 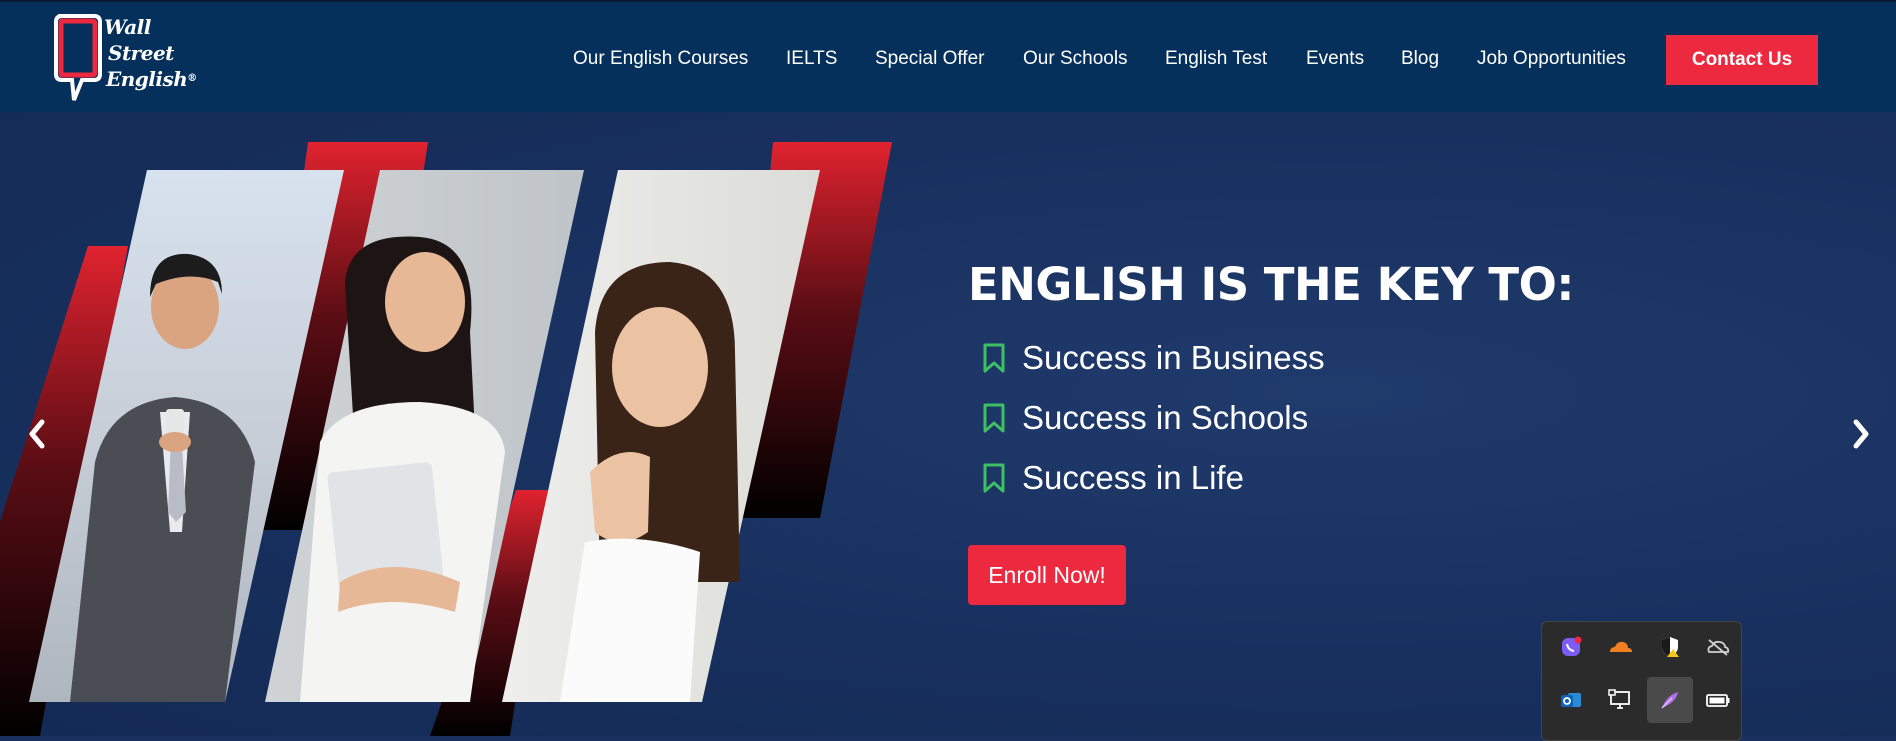 What do you see at coordinates (1551, 59) in the screenshot?
I see `nav-job-opportunities: Job Opportunities` at bounding box center [1551, 59].